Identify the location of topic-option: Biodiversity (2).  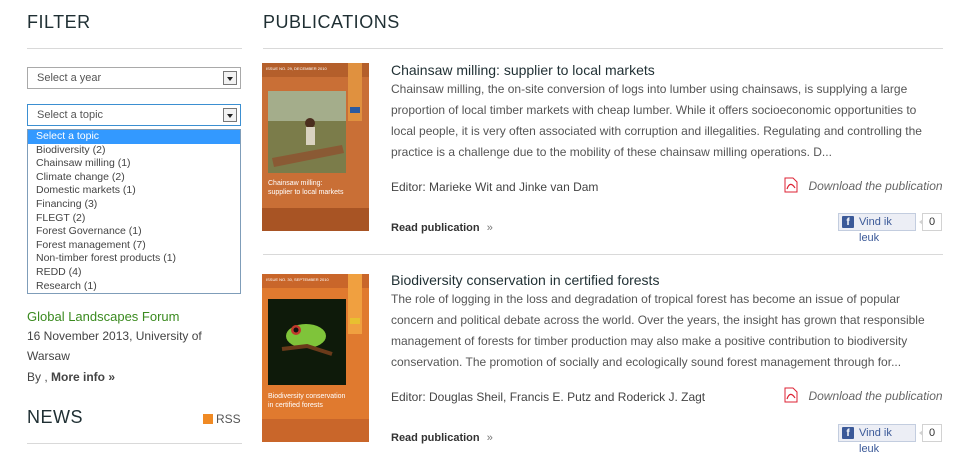
(134, 151).